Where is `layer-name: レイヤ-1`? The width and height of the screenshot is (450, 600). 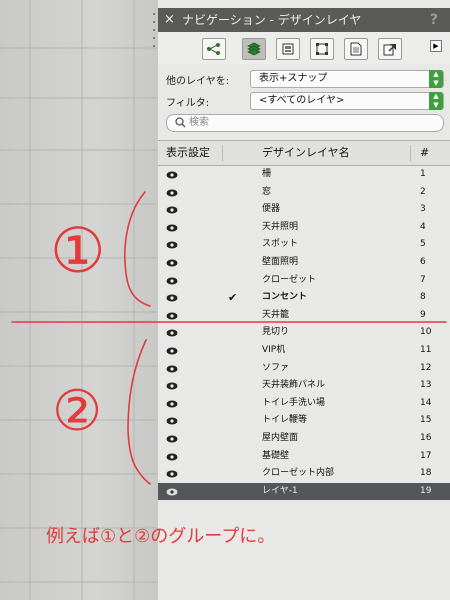
layer-name: レイヤ-1 is located at coordinates (280, 490).